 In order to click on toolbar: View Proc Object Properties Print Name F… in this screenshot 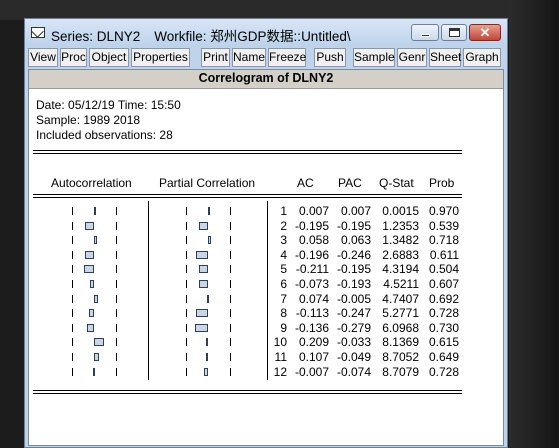, I will do `click(266, 58)`.